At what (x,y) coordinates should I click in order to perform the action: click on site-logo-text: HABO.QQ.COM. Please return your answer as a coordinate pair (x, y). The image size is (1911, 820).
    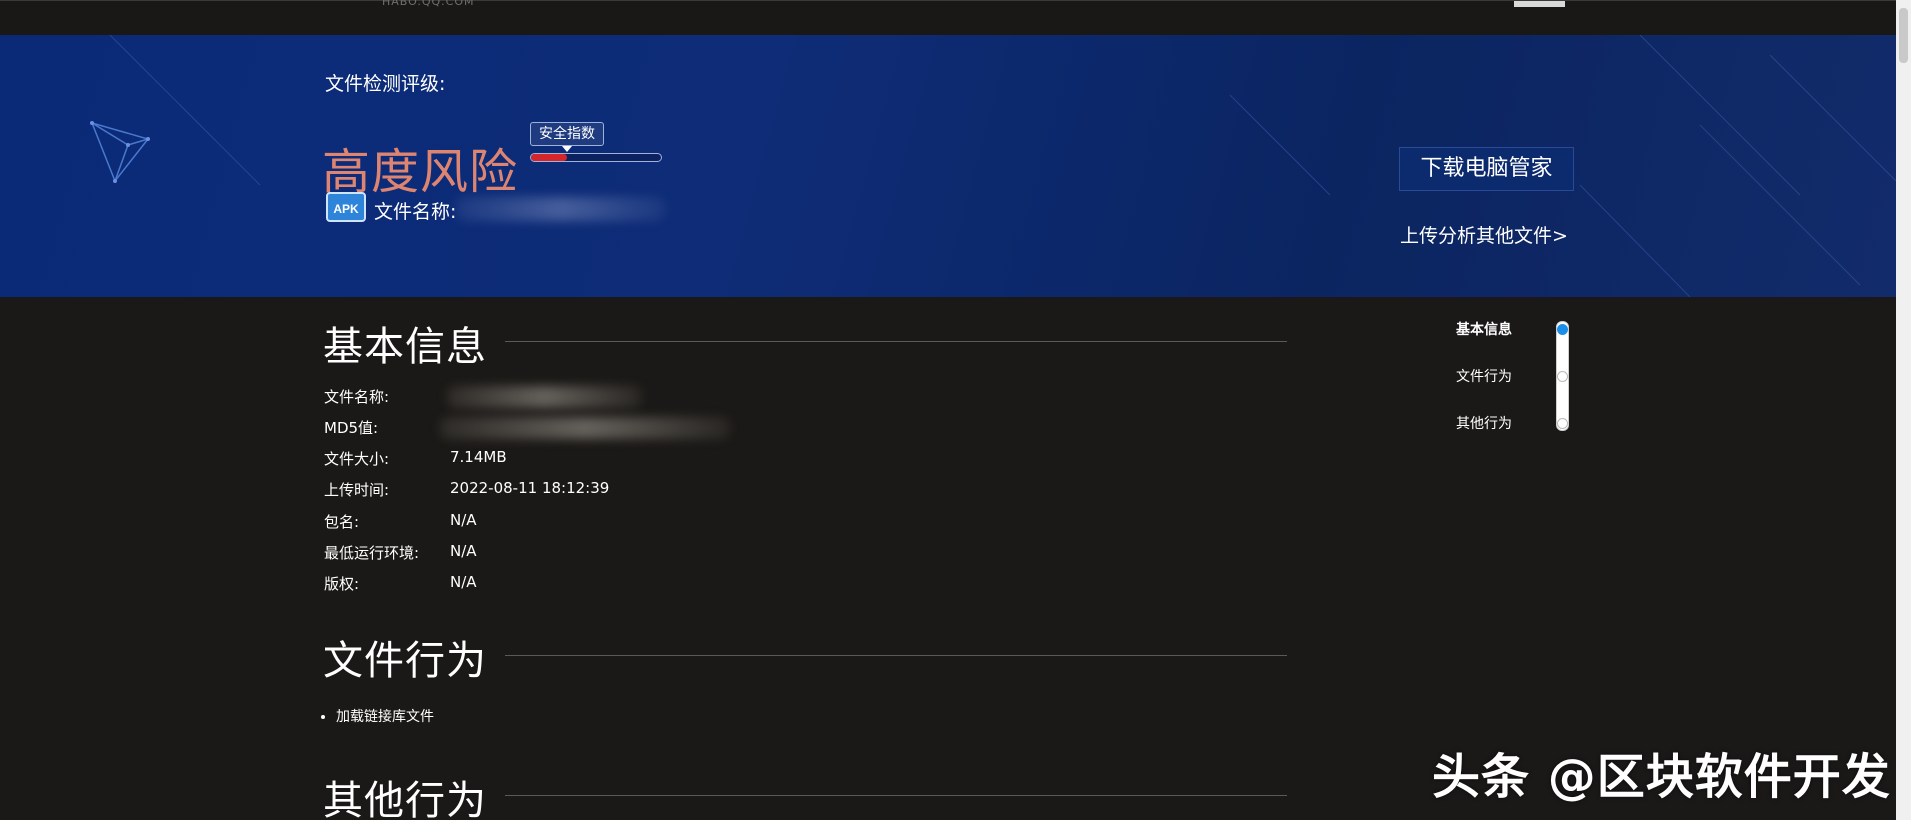
    Looking at the image, I should click on (428, 4).